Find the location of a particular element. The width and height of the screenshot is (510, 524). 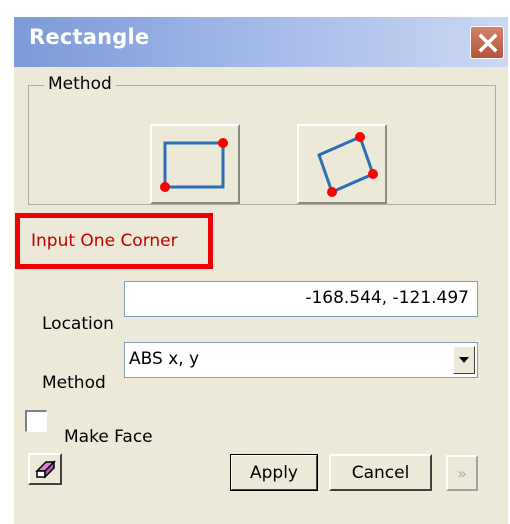

make-face-label: Make Face is located at coordinates (108, 437).